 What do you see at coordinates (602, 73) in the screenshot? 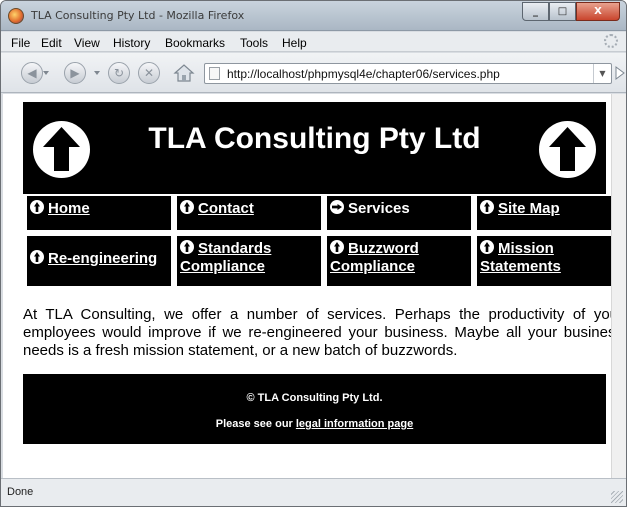
I see `url-dropdown-icon: ▼` at bounding box center [602, 73].